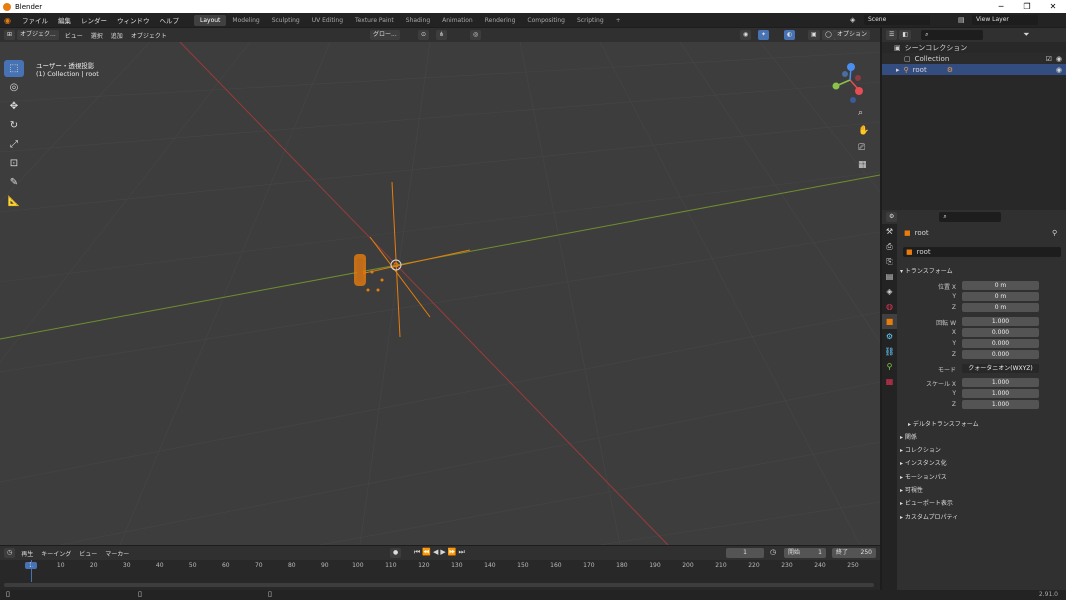 The height and width of the screenshot is (600, 1066). What do you see at coordinates (31, 571) in the screenshot?
I see `playhead` at bounding box center [31, 571].